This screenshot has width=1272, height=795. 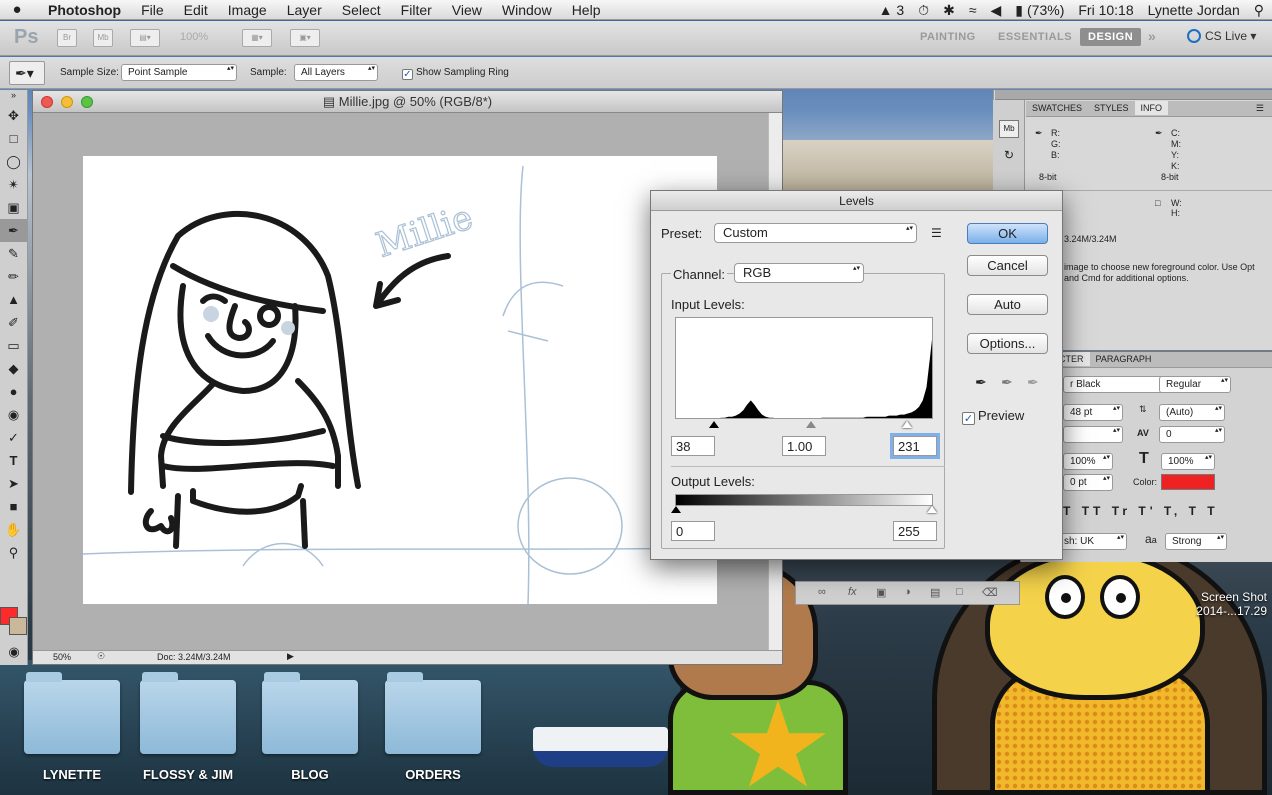 I want to click on superscript-button: T', so click(x=1147, y=511).